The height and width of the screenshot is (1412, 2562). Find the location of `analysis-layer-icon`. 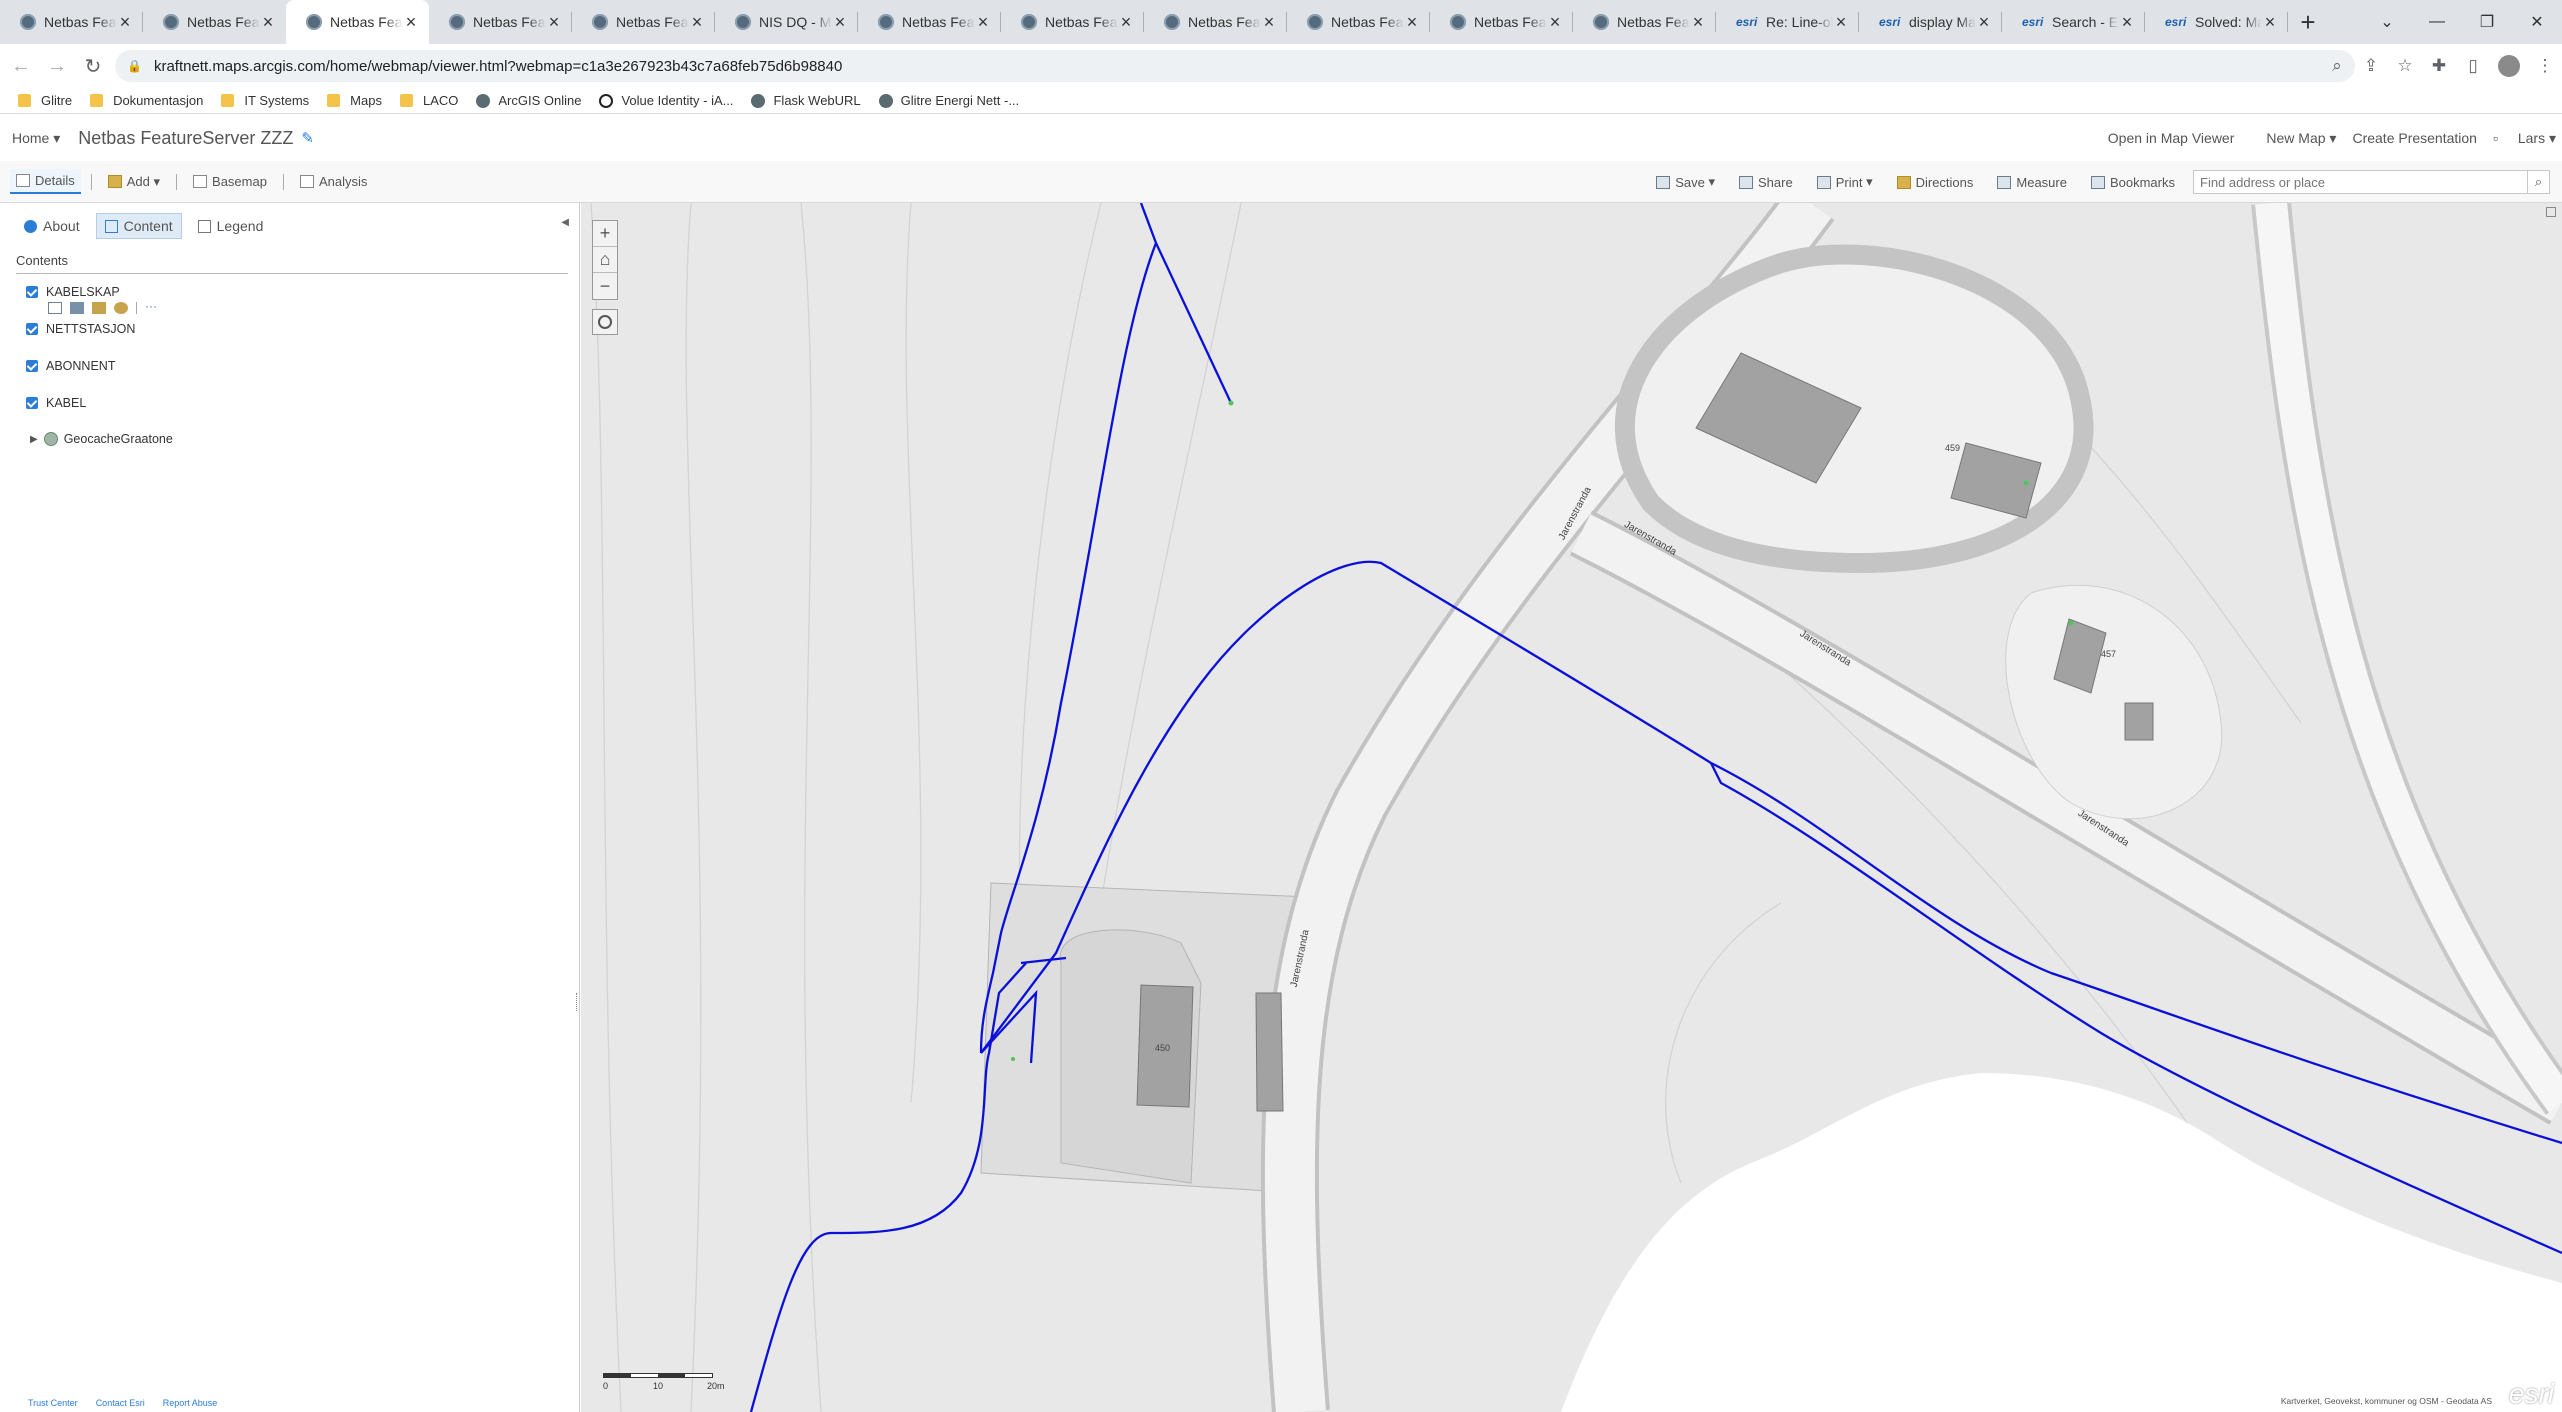

analysis-layer-icon is located at coordinates (121, 308).